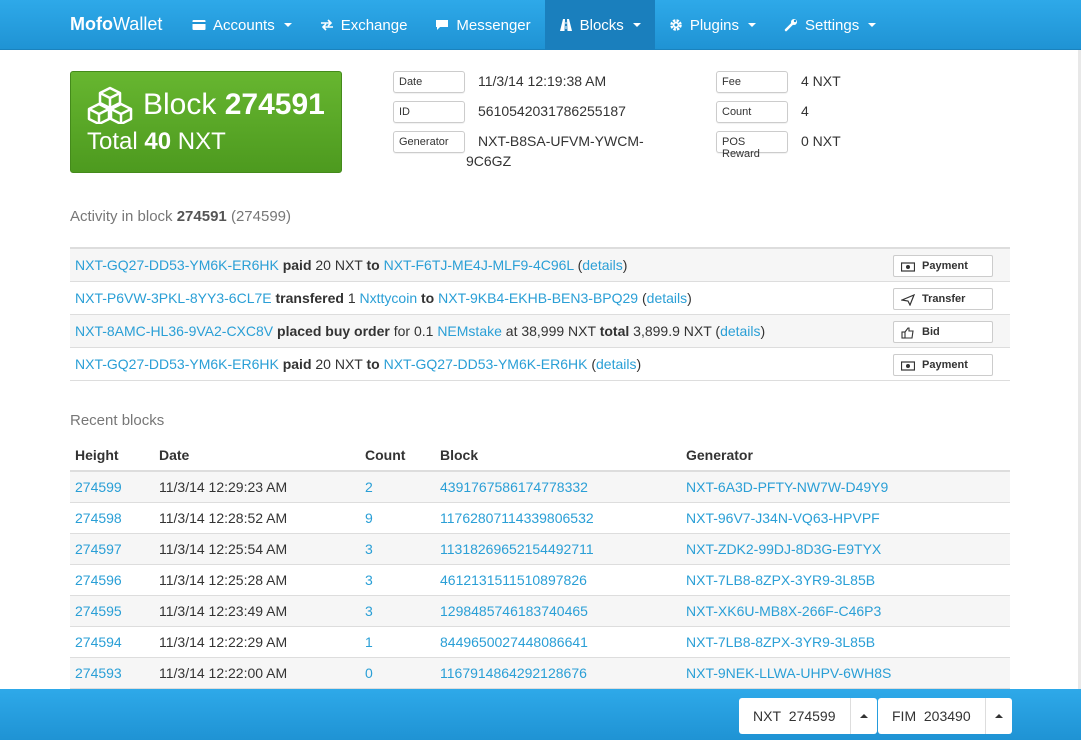  Describe the element at coordinates (908, 365) in the screenshot. I see `money-icon` at that location.